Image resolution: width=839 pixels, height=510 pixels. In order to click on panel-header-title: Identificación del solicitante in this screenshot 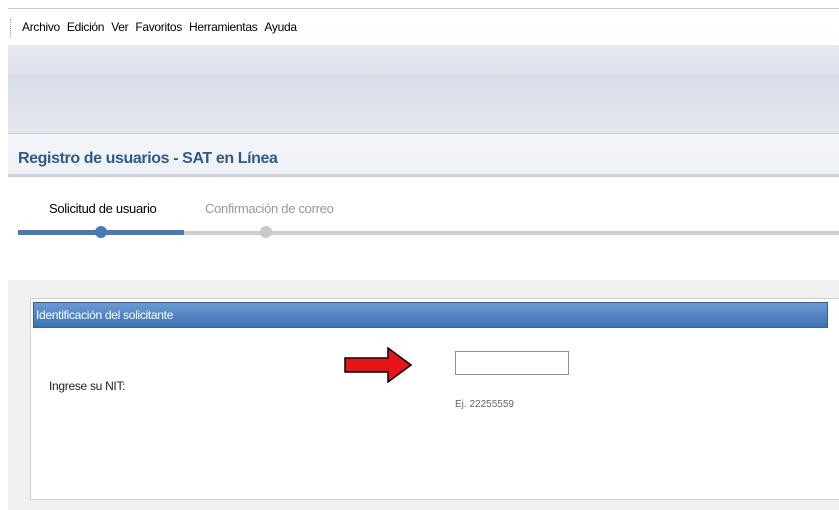, I will do `click(105, 315)`.